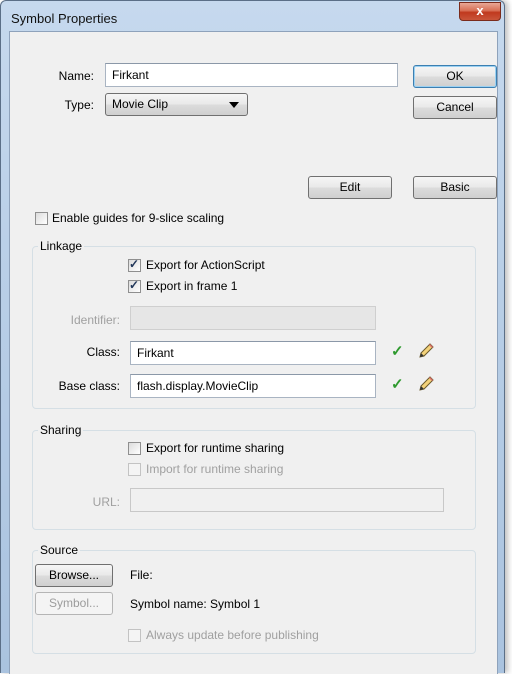 Image resolution: width=512 pixels, height=674 pixels. Describe the element at coordinates (232, 635) in the screenshot. I see `always-update-label: Always update before publishing` at that location.